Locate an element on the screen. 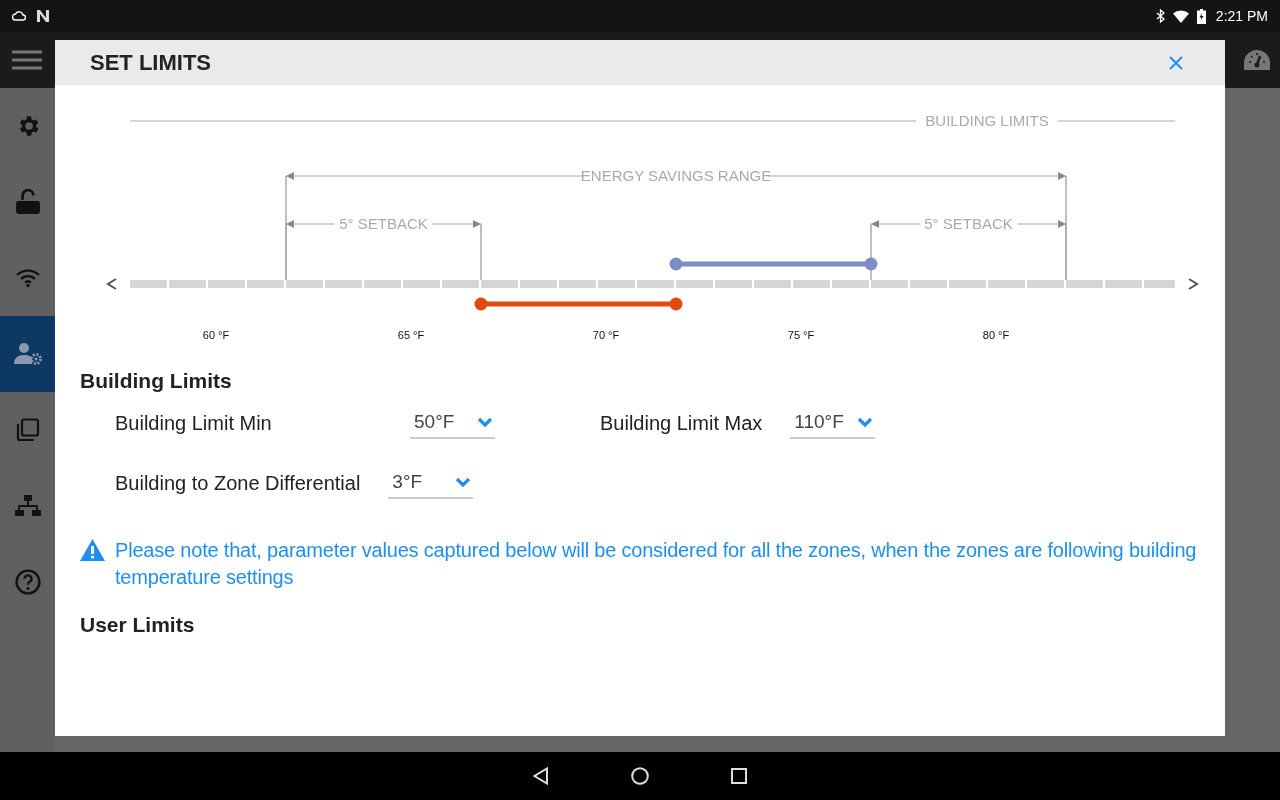  network-icon is located at coordinates (27, 506).